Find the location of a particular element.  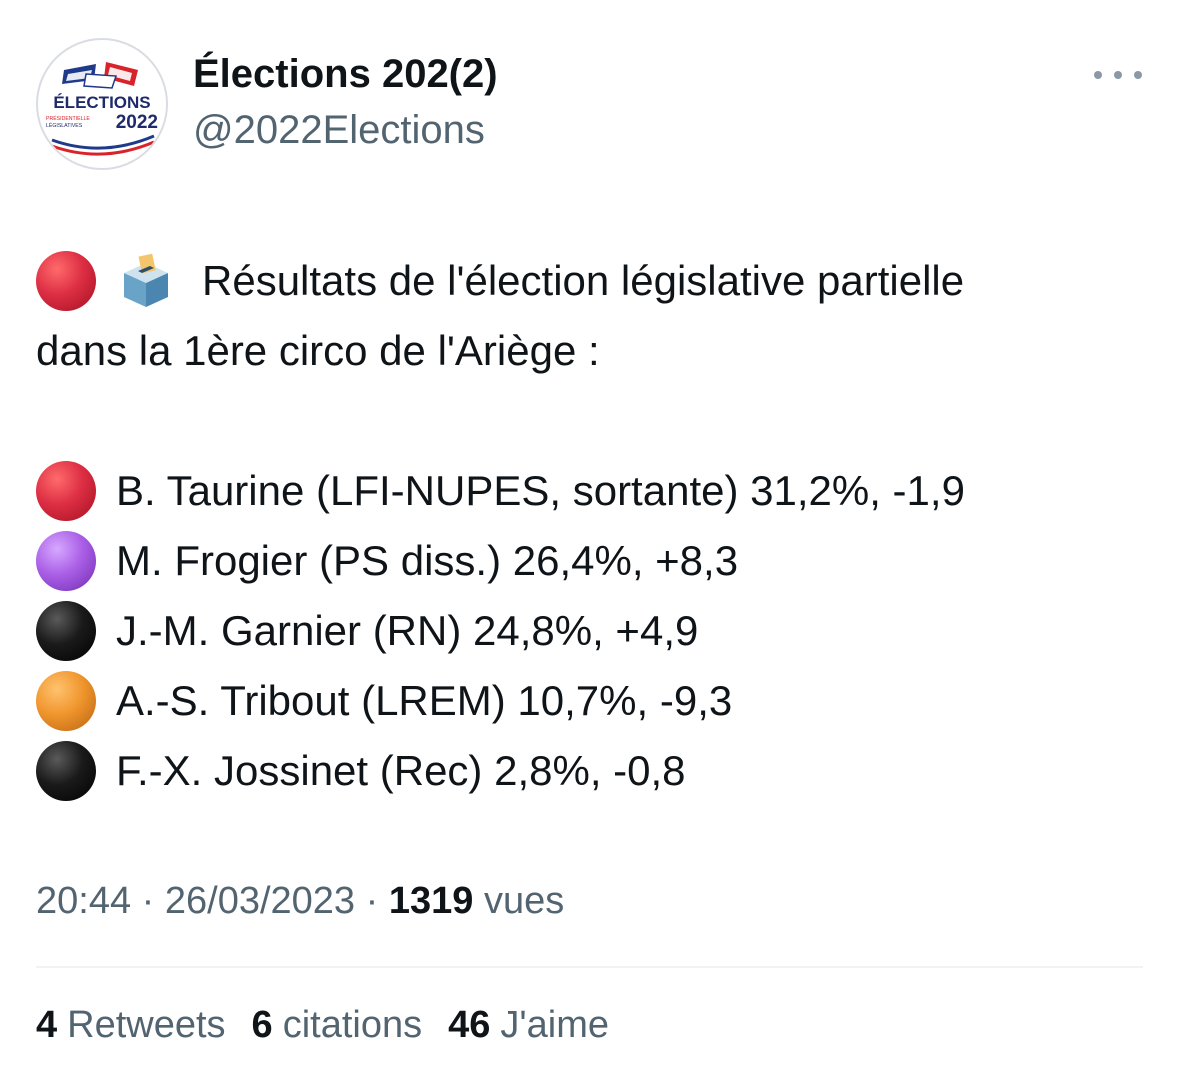

tweet-intro-line: dans la 1ère circo de l'Ariège : is located at coordinates (596, 351).